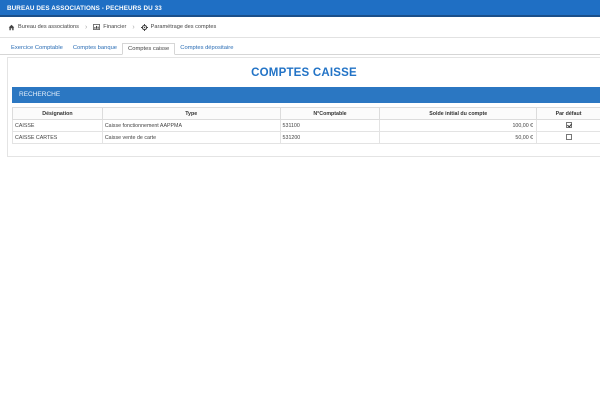 Image resolution: width=600 pixels, height=400 pixels. What do you see at coordinates (57, 137) in the screenshot?
I see `cell-designation: CAISSE CARTES` at bounding box center [57, 137].